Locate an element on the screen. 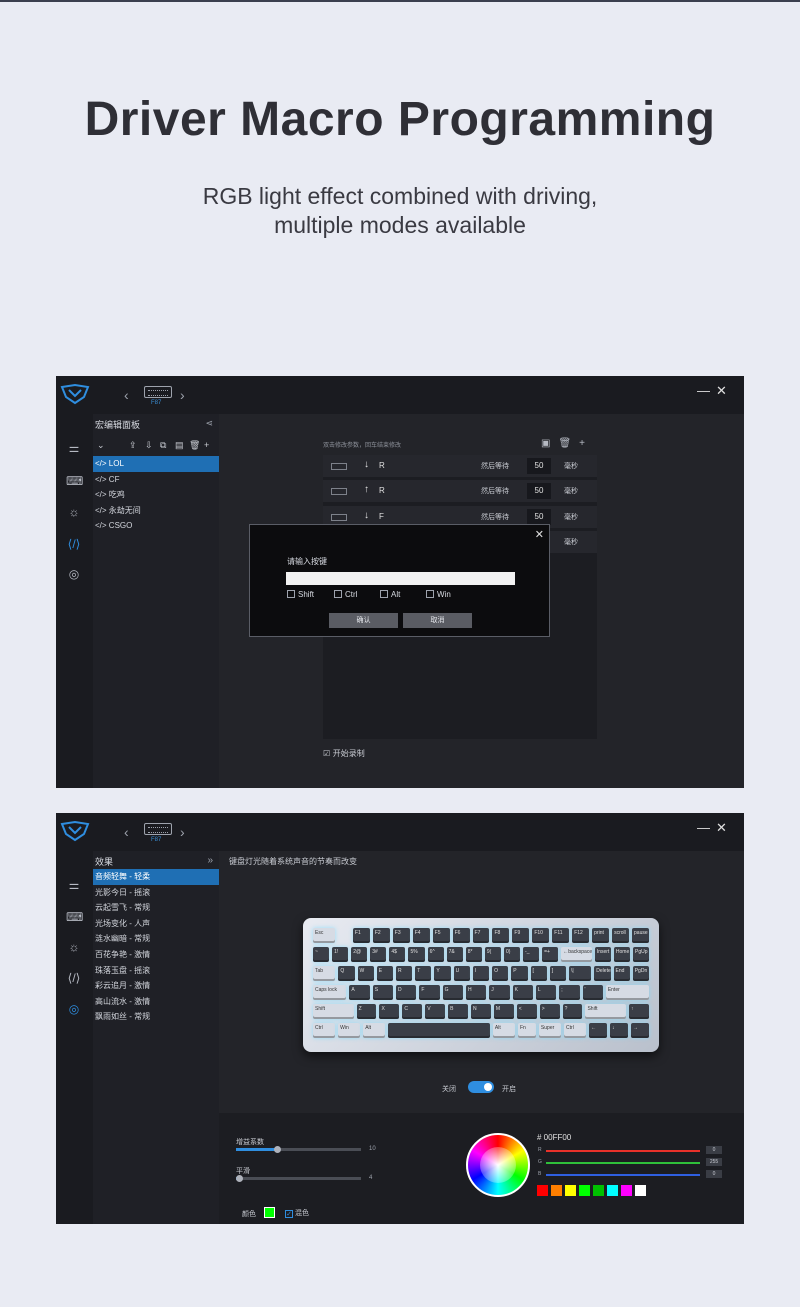 This screenshot has width=800, height=1307. step-label: 然后等待 is located at coordinates (495, 491).